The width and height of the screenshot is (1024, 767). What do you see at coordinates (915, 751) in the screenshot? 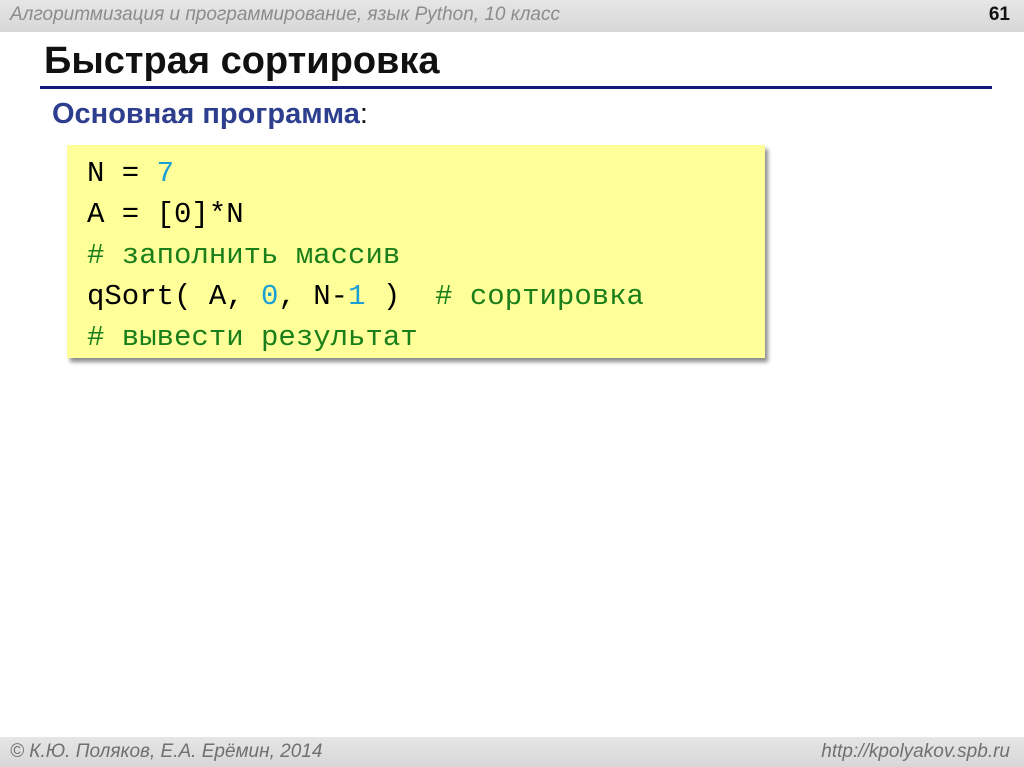
I see `footer-url: http://kpolyakov.spb.ru` at bounding box center [915, 751].